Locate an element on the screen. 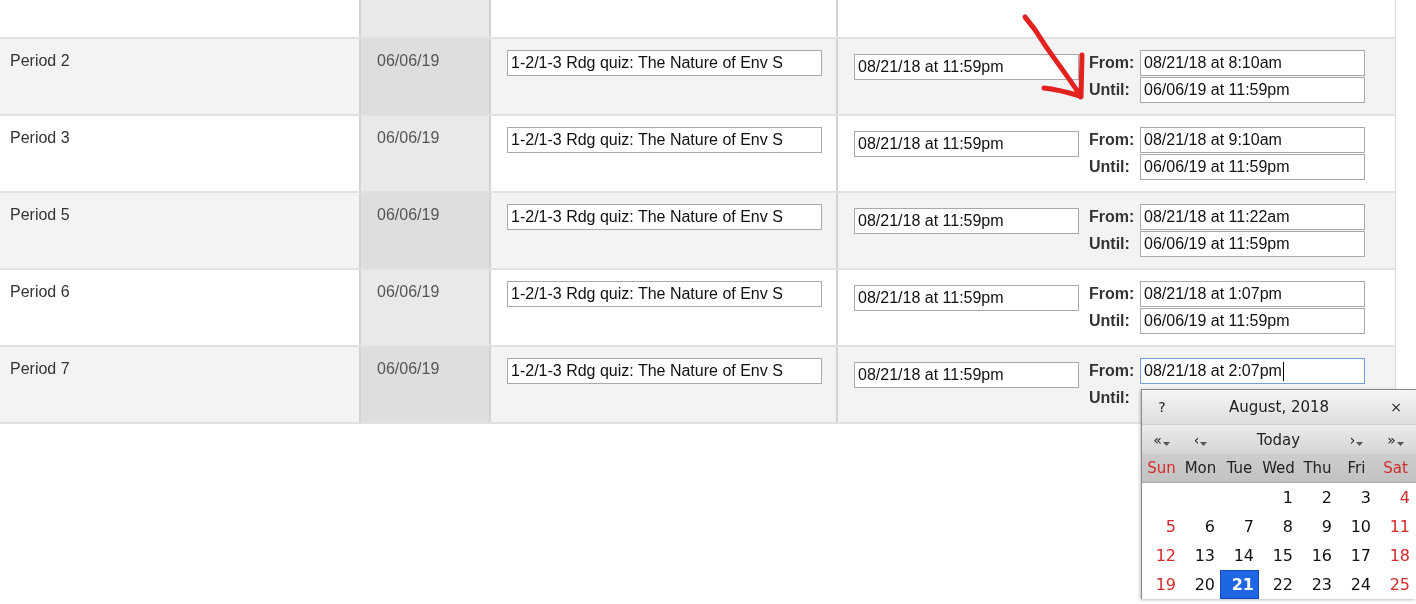 The height and width of the screenshot is (604, 1416). calendar-day: 9 is located at coordinates (1317, 526).